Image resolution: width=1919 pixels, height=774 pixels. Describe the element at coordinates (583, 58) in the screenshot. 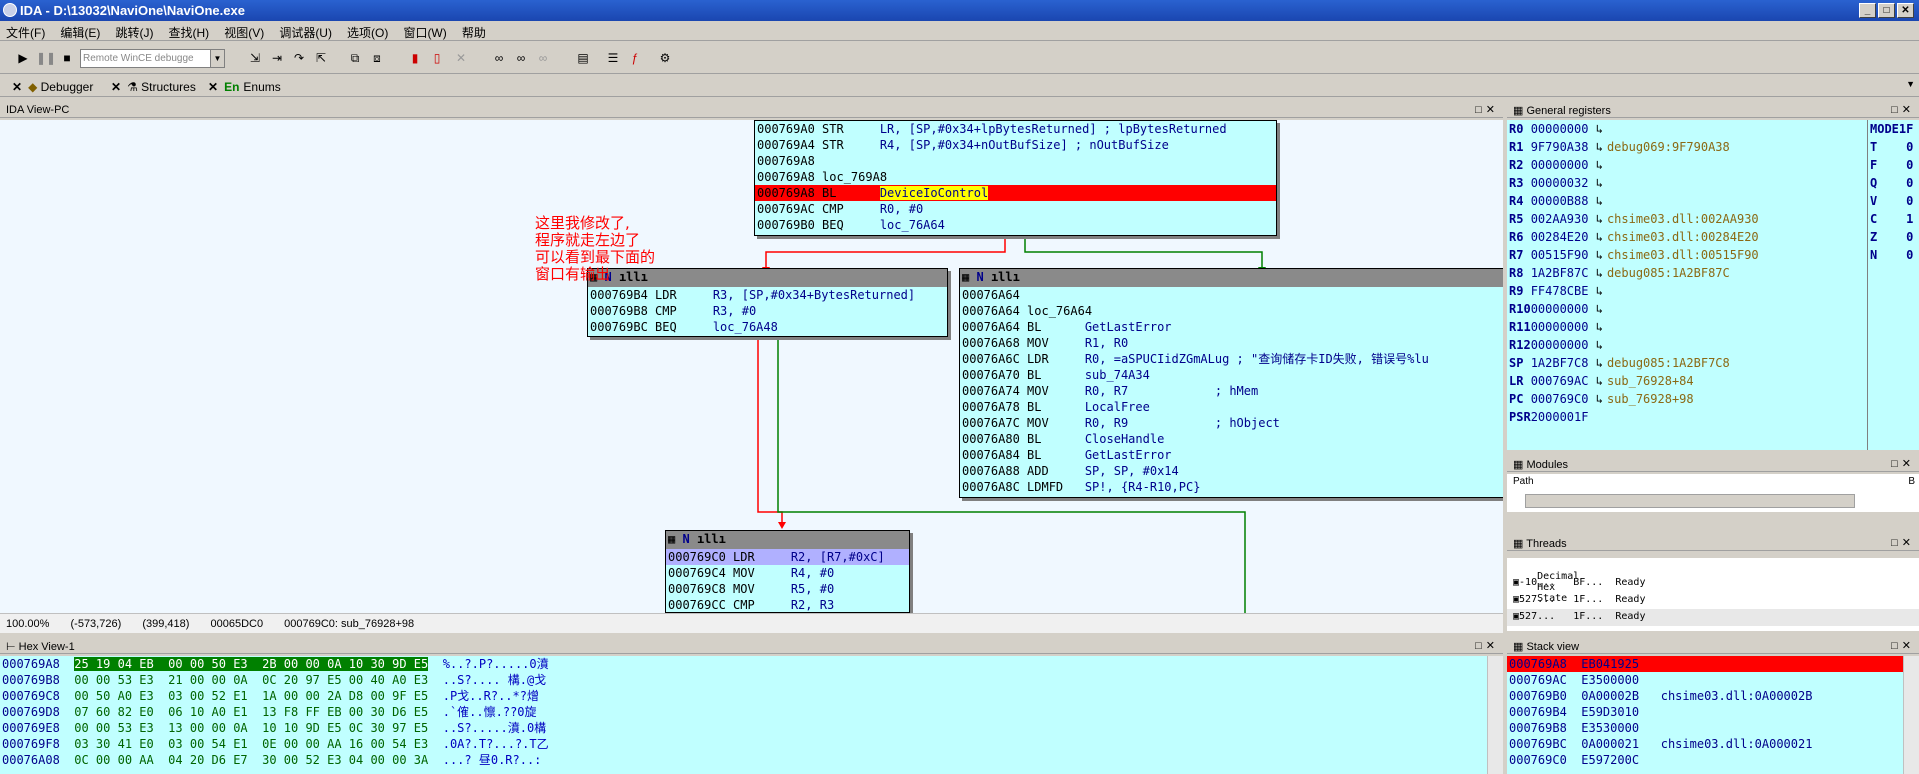

I see `trace-window-icon: ▤` at that location.